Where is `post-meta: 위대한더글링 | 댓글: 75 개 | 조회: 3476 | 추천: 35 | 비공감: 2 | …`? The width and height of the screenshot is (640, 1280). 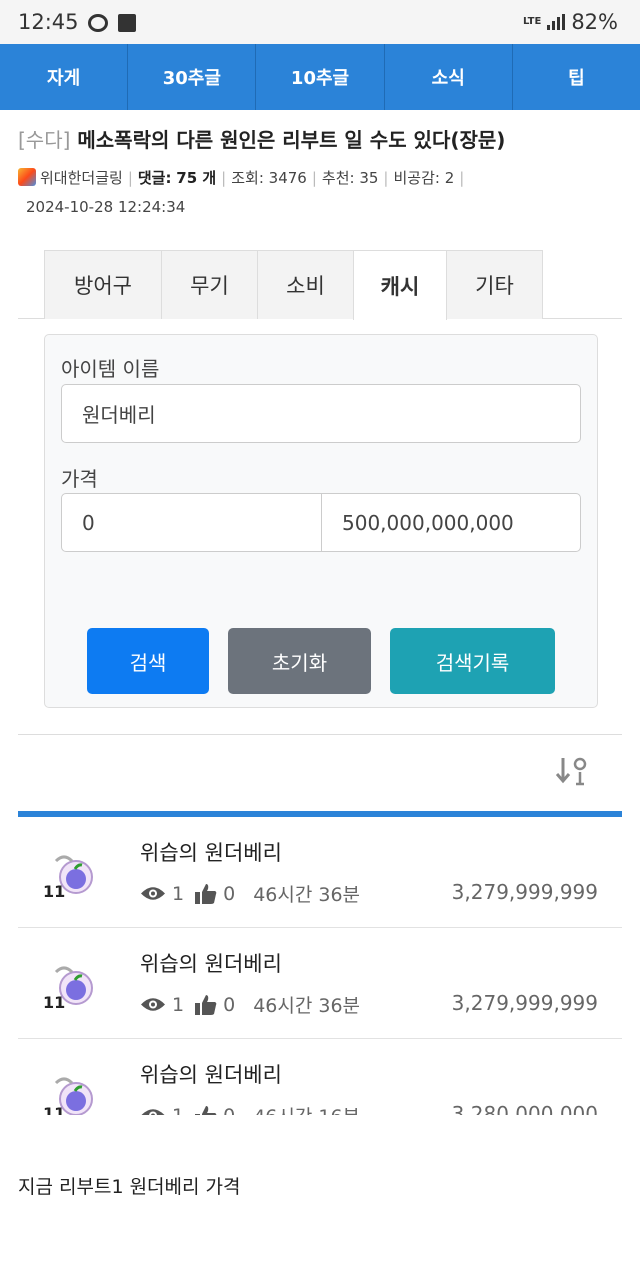
post-meta: 위대한더글링 | 댓글: 75 개 | 조회: 3476 | 추천: 35 | 비공감: 2 | … is located at coordinates (318, 193).